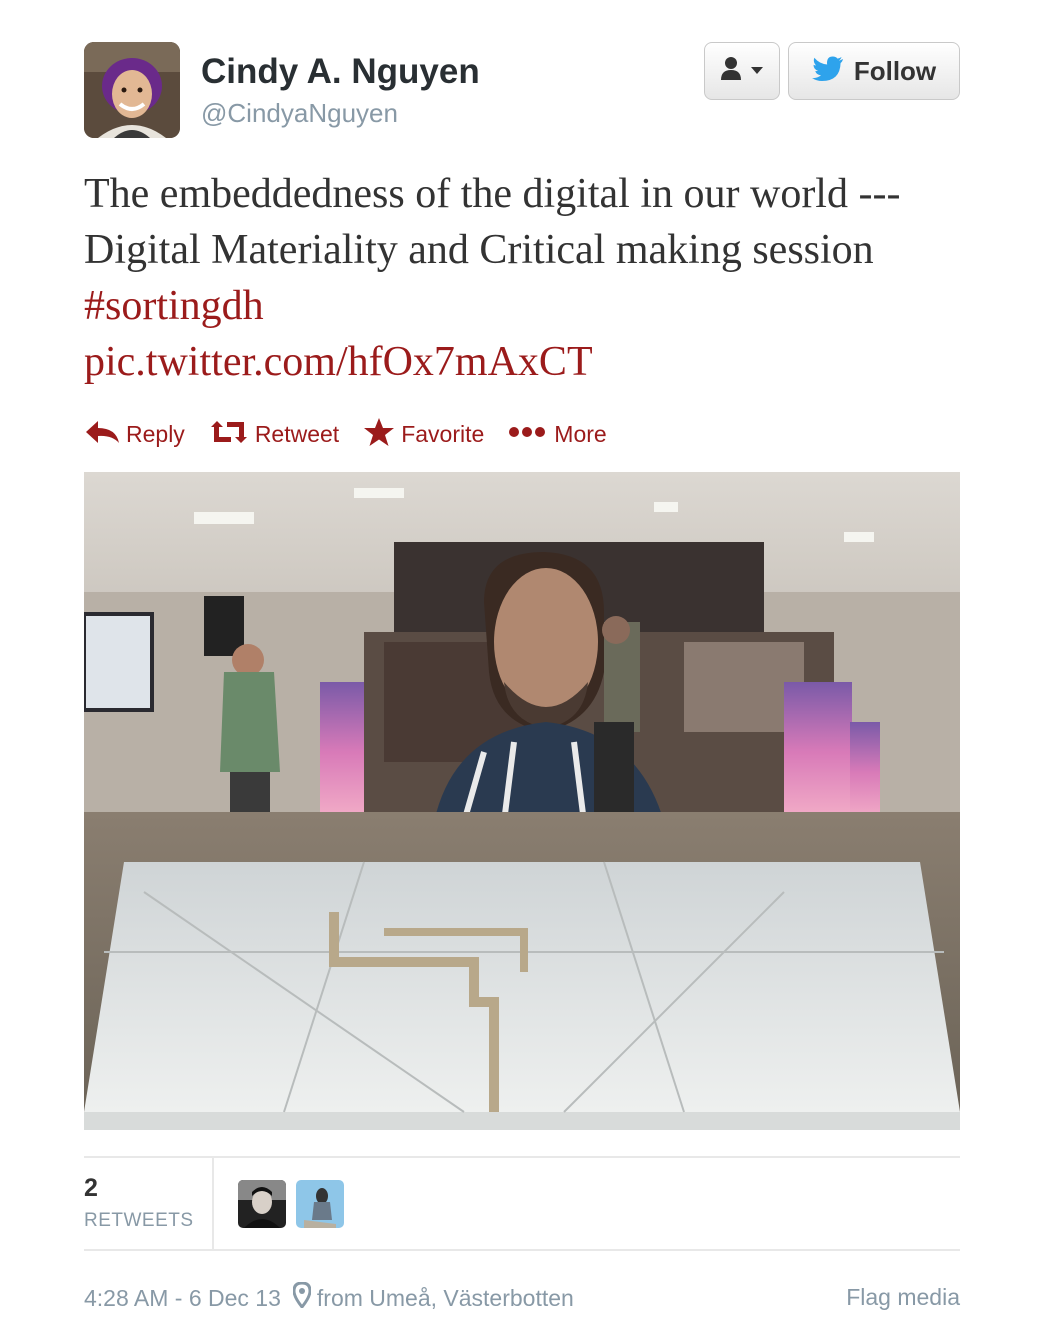 The image size is (1044, 1322). Describe the element at coordinates (522, 1250) in the screenshot. I see `stats-bottom-divider` at that location.